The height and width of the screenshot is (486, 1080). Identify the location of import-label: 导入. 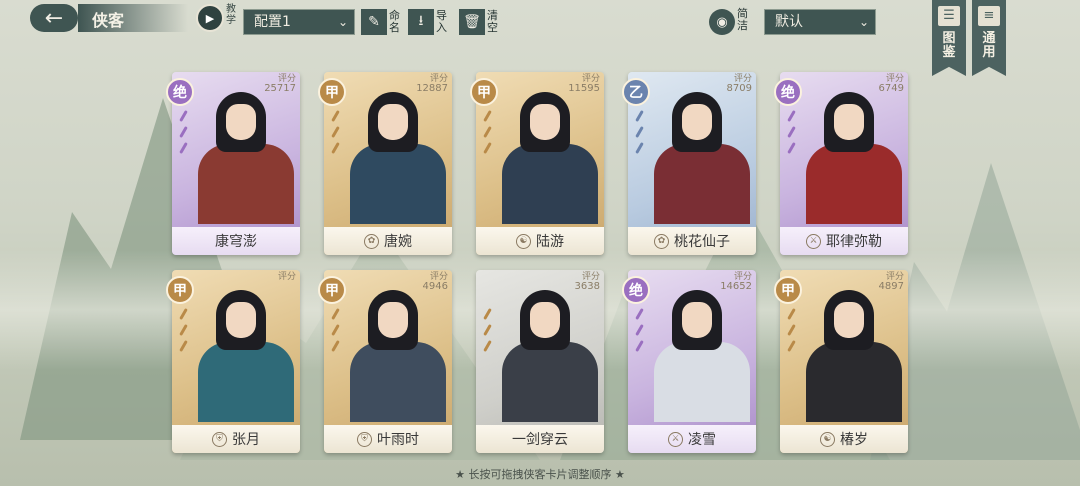
(441, 21).